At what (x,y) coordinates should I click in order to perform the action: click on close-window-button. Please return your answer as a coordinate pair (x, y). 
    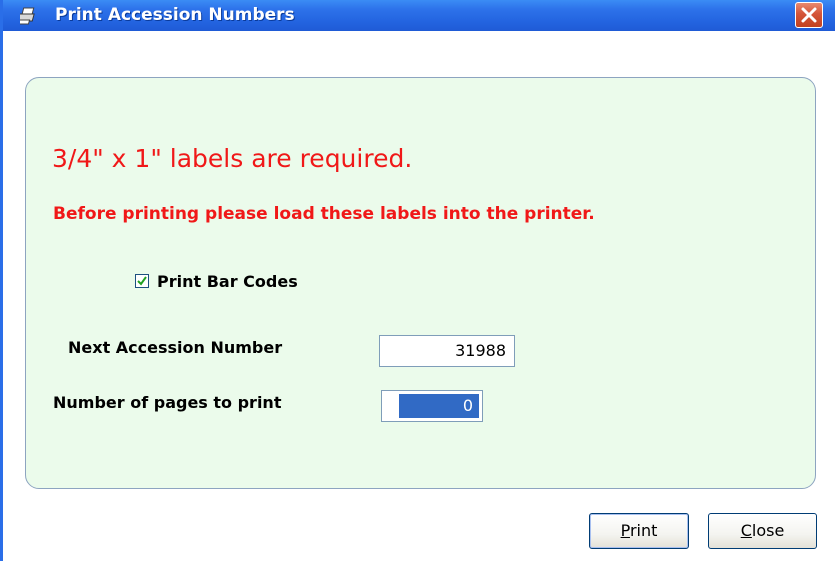
    Looking at the image, I should click on (809, 15).